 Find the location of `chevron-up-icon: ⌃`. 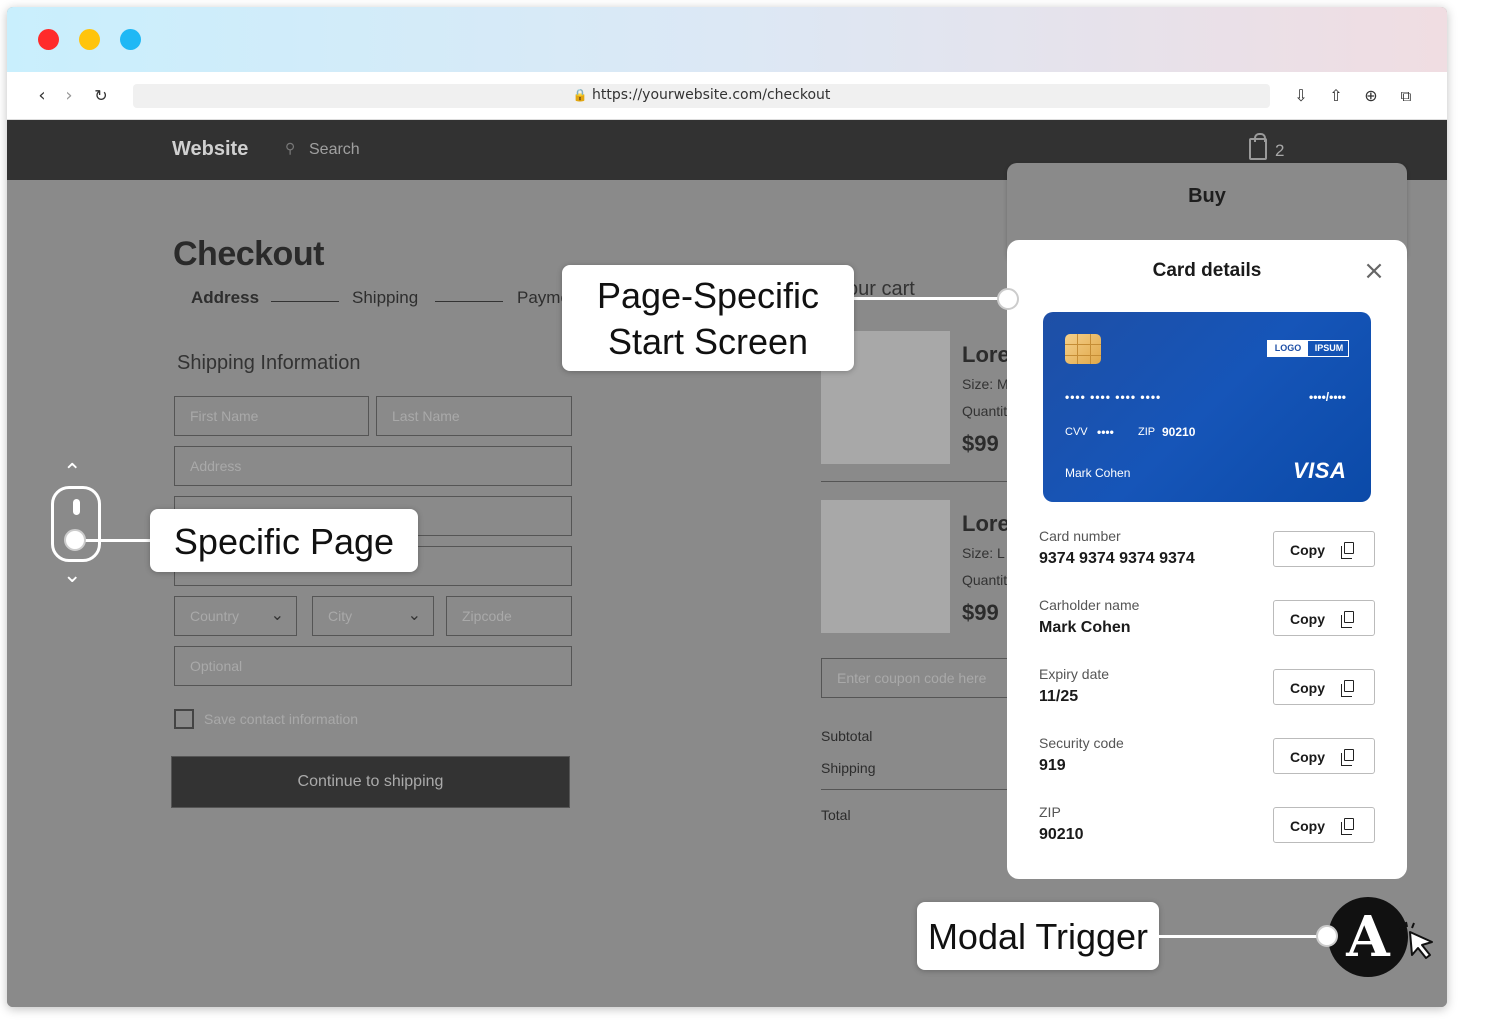

chevron-up-icon: ⌃ is located at coordinates (72, 472).